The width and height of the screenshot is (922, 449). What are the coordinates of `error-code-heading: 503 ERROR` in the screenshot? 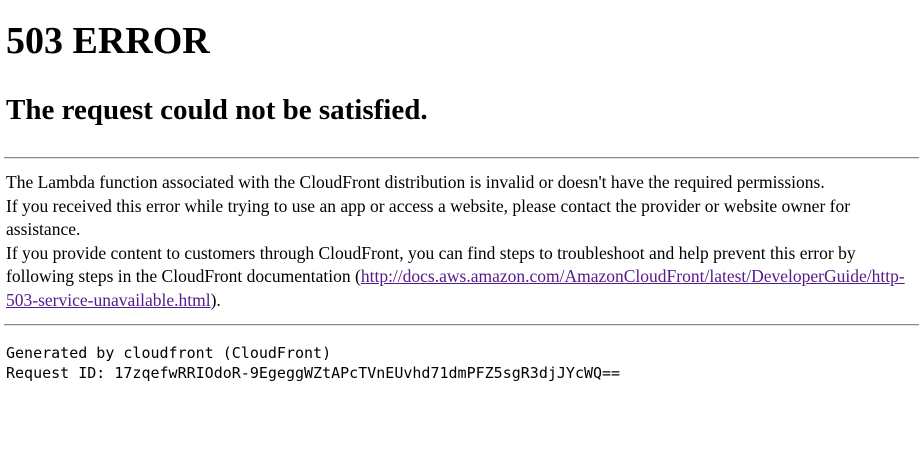 It's located at (108, 41).